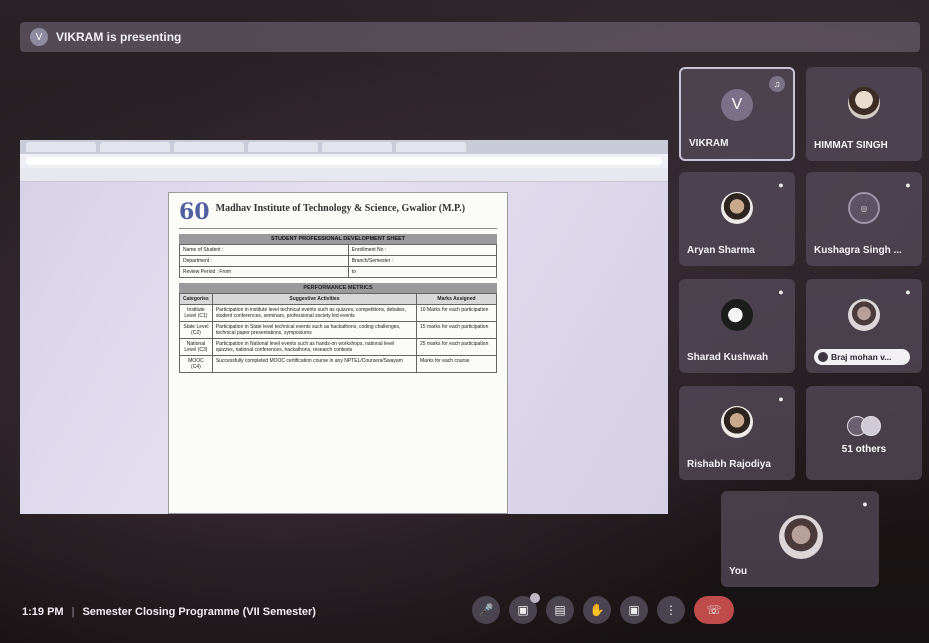 The image size is (929, 643). What do you see at coordinates (535, 598) in the screenshot?
I see `notification-badge` at bounding box center [535, 598].